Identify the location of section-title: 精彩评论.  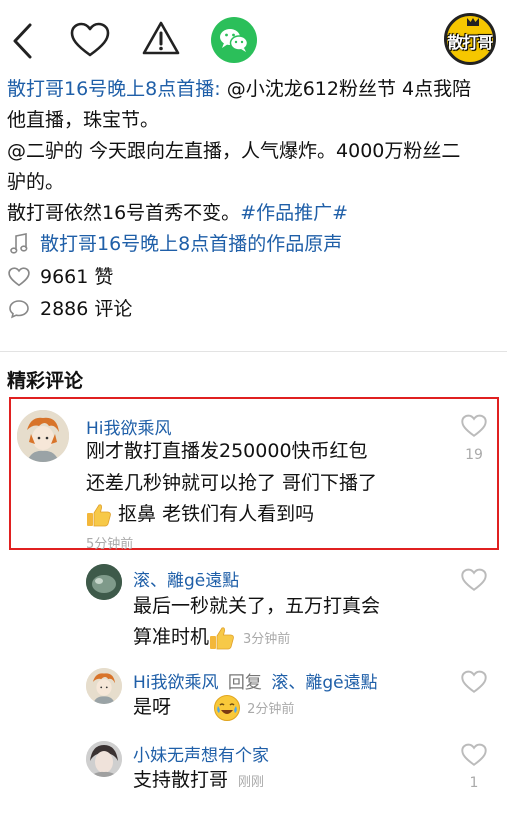
(45, 381).